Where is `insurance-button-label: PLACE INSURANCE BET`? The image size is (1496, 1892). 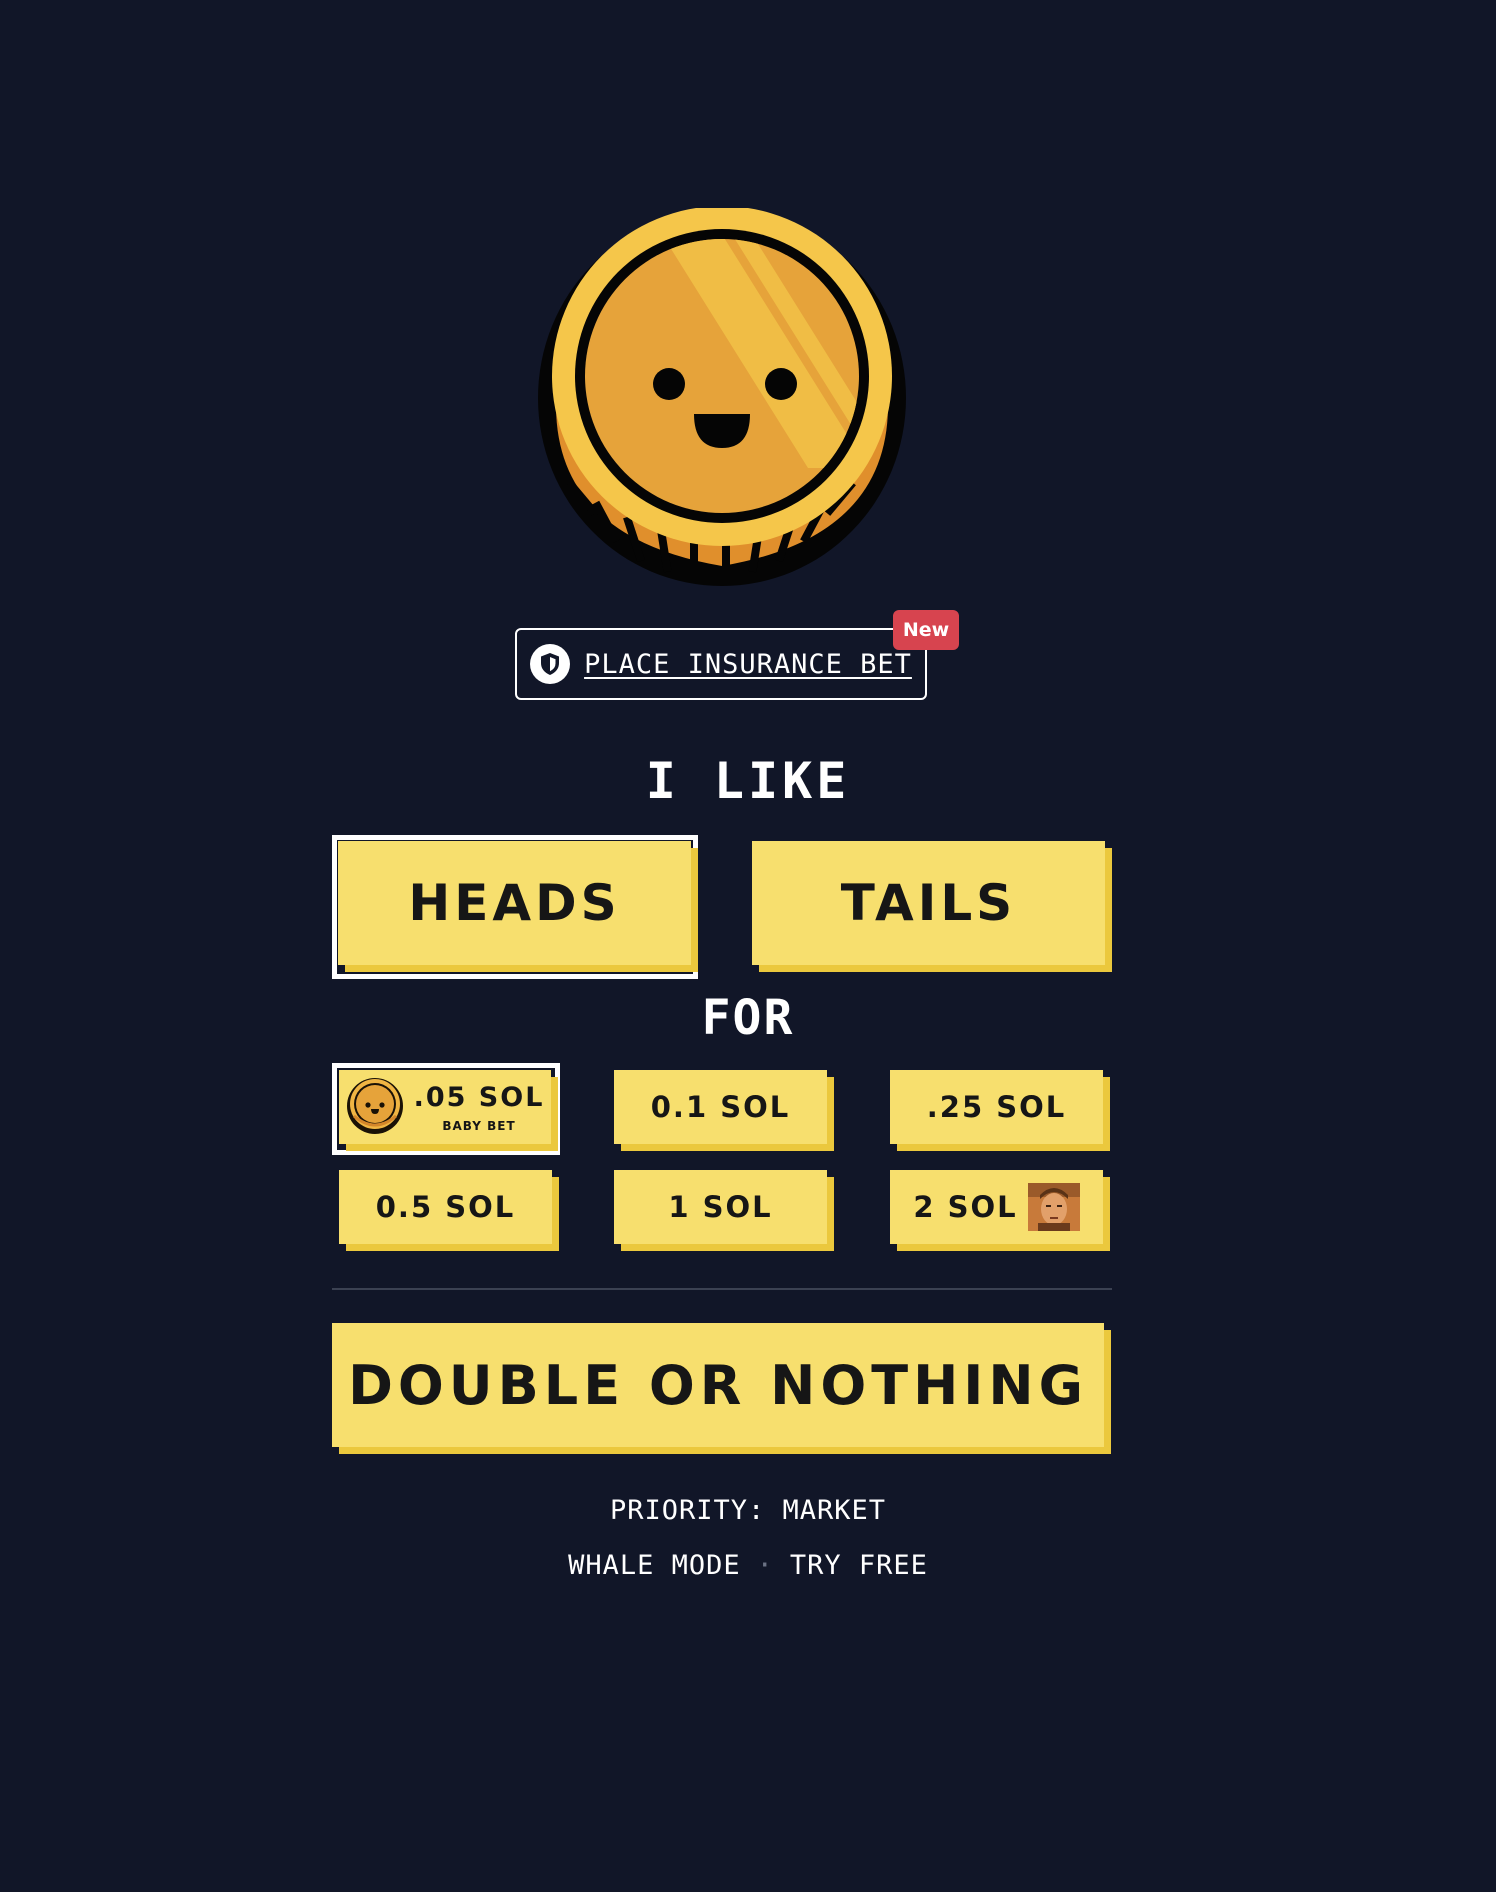 insurance-button-label: PLACE INSURANCE BET is located at coordinates (748, 664).